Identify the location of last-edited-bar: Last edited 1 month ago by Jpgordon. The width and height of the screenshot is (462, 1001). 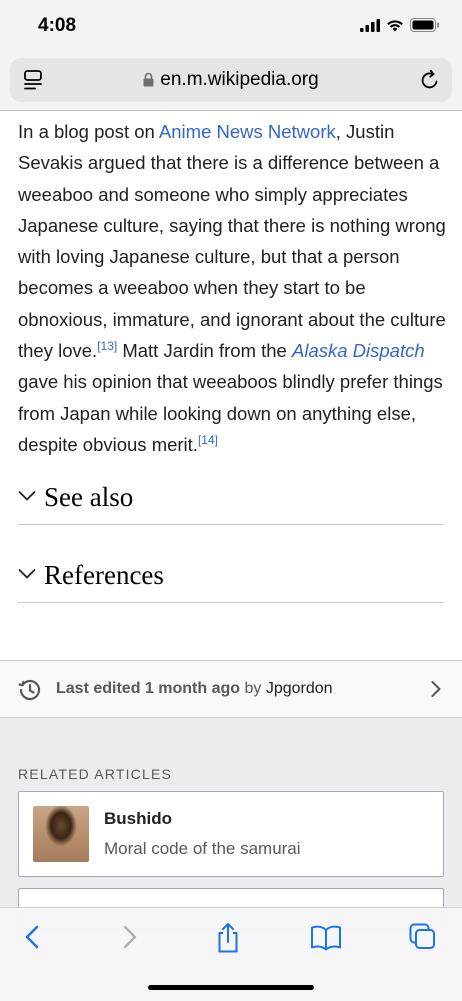
(231, 689).